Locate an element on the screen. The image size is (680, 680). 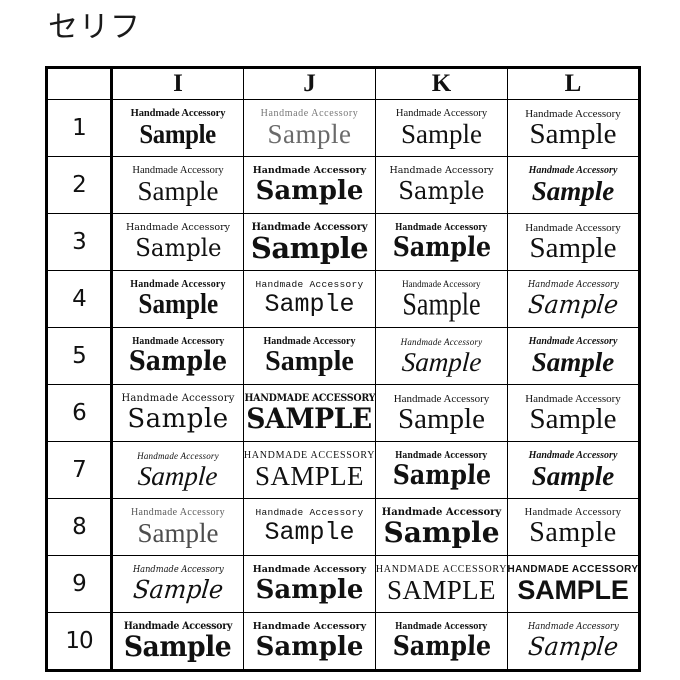
sample-cell-l9: HANDMADE ACCESSORY SAMPLE is located at coordinates (573, 584).